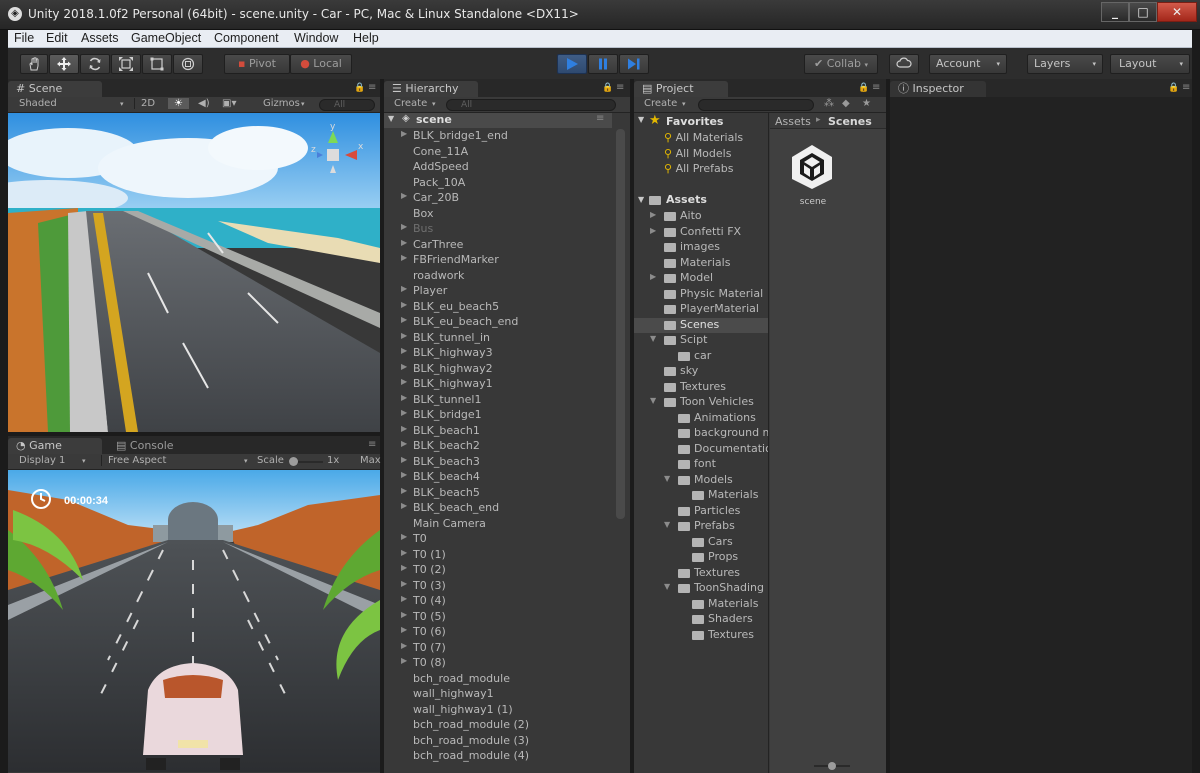 This screenshot has width=1200, height=773. I want to click on hierarchy-item: bch_road_module (2), so click(471, 726).